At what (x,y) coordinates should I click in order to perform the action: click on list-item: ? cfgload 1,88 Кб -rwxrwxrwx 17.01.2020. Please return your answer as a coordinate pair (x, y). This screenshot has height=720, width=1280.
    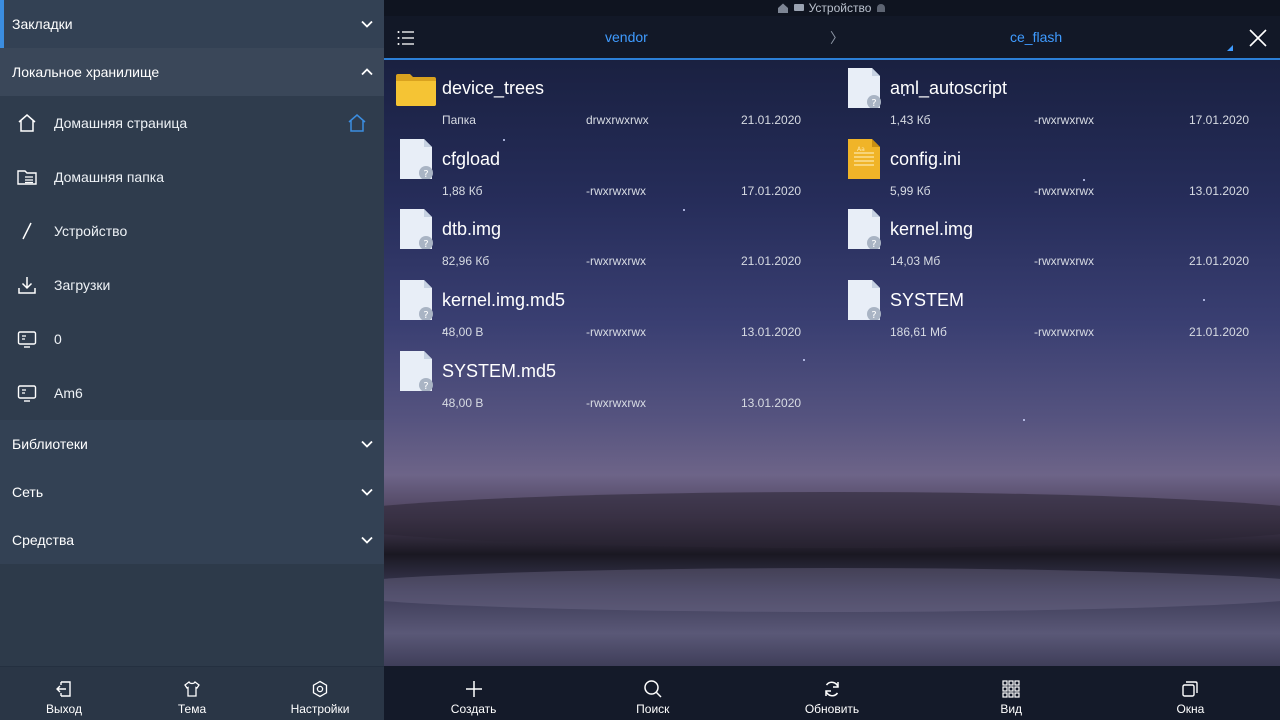
    Looking at the image, I should click on (594, 168).